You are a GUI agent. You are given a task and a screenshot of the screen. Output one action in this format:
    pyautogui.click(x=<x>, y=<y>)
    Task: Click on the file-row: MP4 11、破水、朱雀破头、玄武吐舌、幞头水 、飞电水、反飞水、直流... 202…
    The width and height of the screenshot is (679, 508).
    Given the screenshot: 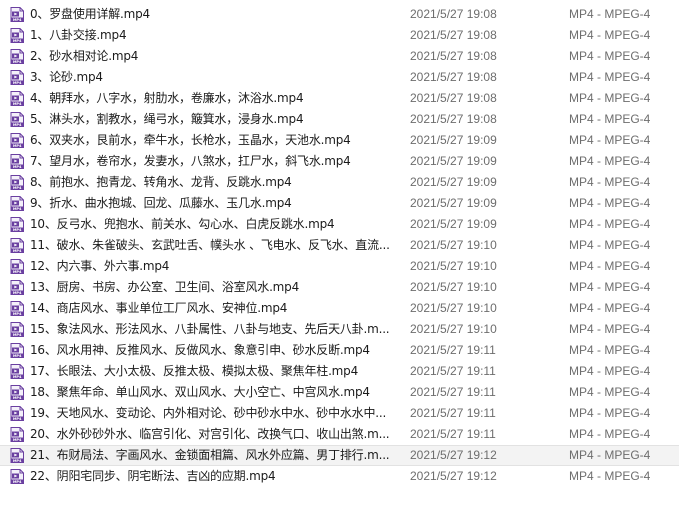 What is the action you would take?
    pyautogui.click(x=339, y=245)
    